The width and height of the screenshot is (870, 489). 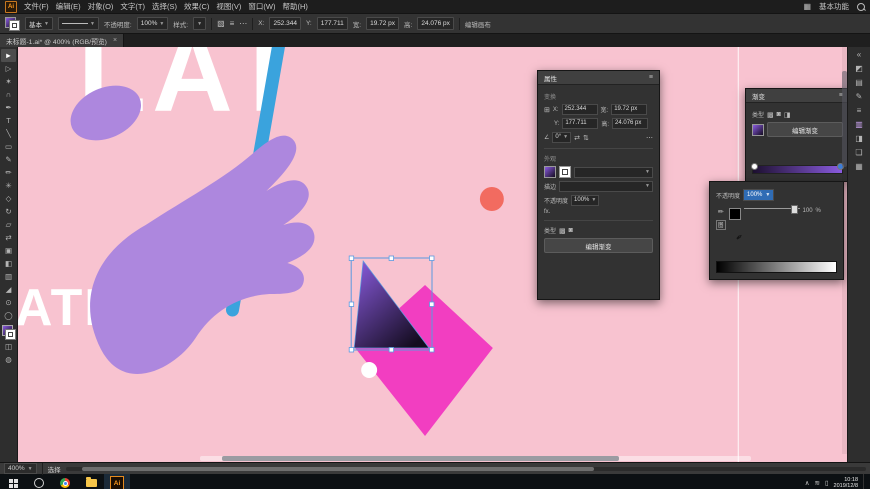 What do you see at coordinates (859, 166) in the screenshot?
I see `layers-panel-icon: ▦` at bounding box center [859, 166].